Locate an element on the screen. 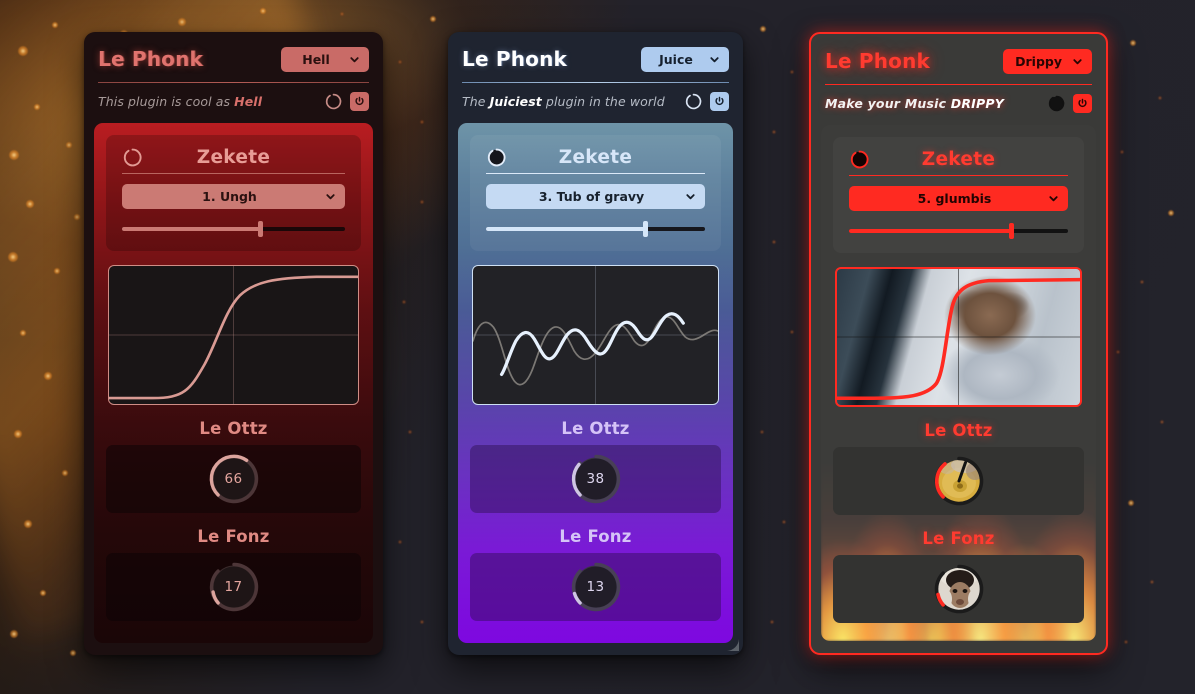 The width and height of the screenshot is (1195, 694). knob-panel-fonz: 13 is located at coordinates (595, 587).